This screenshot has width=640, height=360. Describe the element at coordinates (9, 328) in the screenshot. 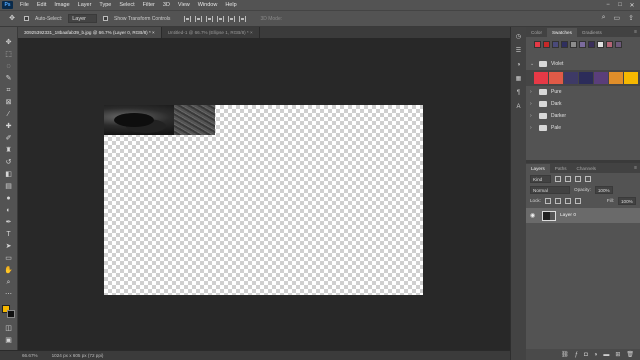

I see `quick-mask-icon: ◫` at that location.